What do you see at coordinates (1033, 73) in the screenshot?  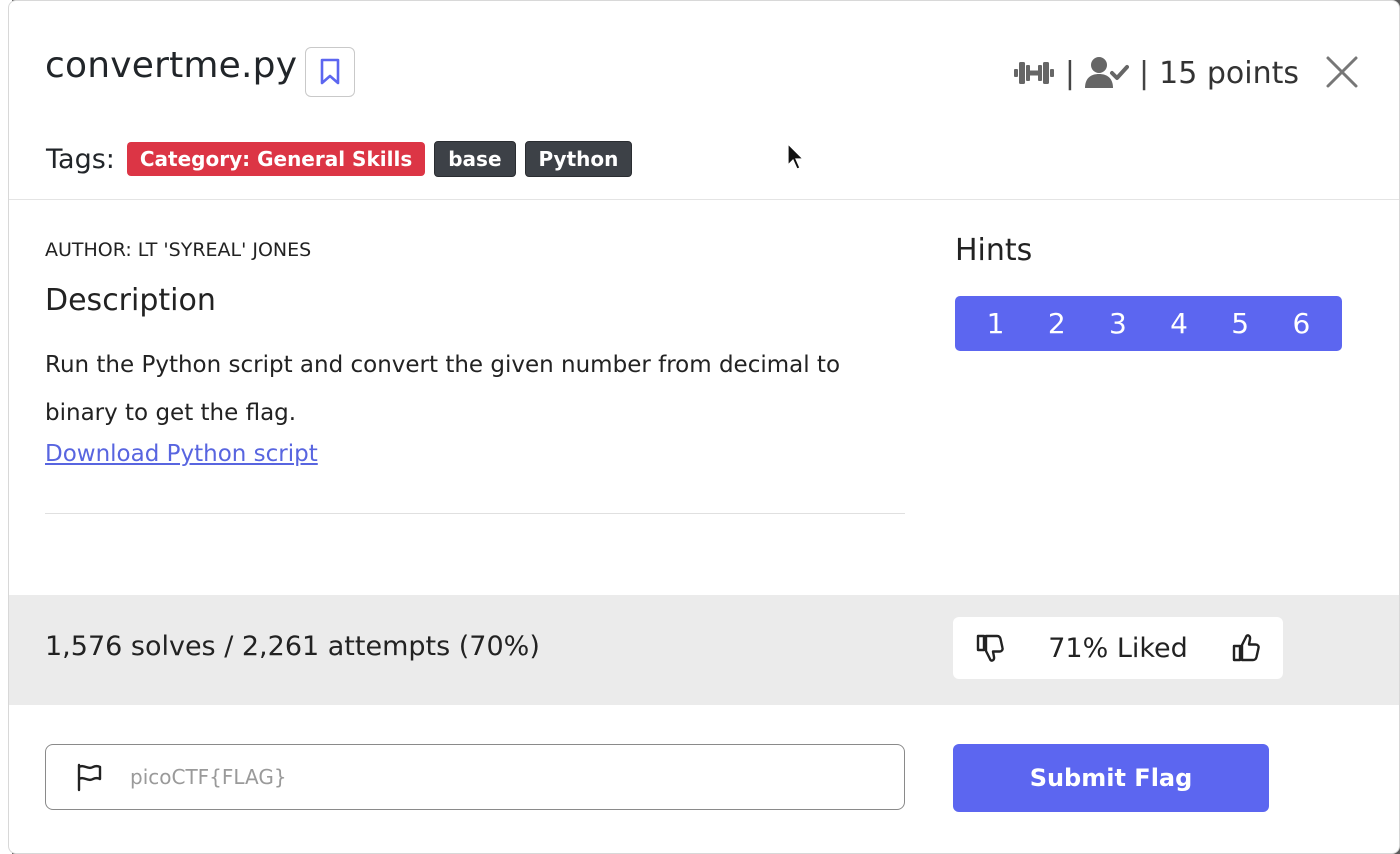 I see `dumbbell-icon` at bounding box center [1033, 73].